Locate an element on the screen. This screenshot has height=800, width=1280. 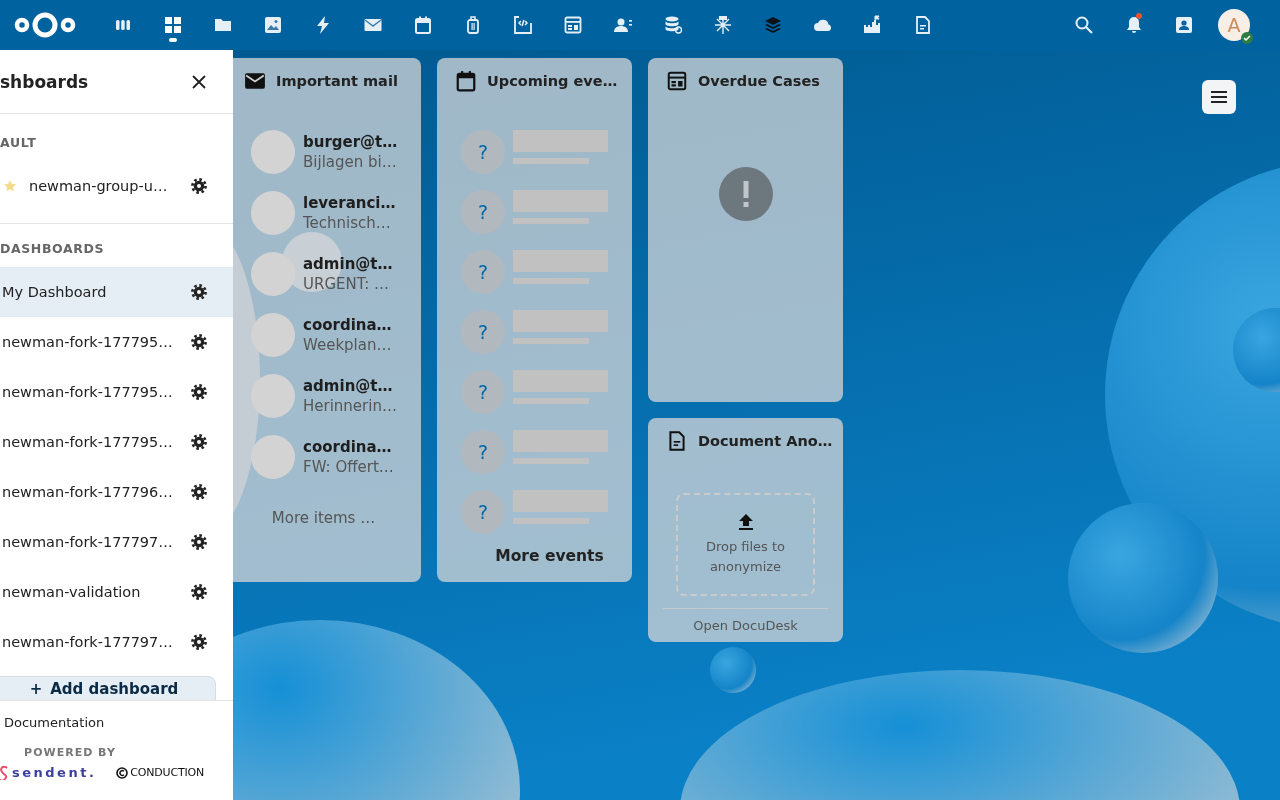
drop-zone: Drop files to anonymize is located at coordinates (745, 544).